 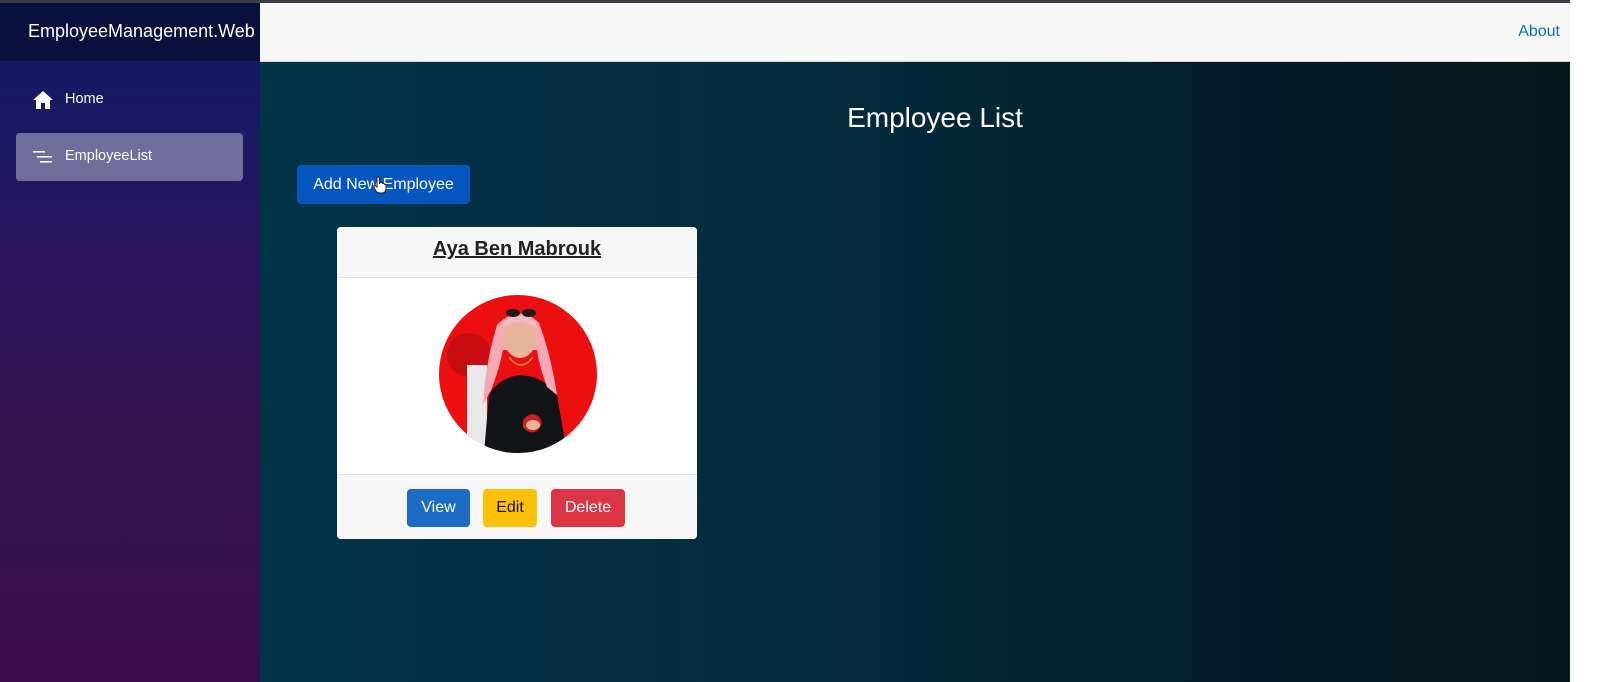 I want to click on sidebar-item-label: Home, so click(x=84, y=99).